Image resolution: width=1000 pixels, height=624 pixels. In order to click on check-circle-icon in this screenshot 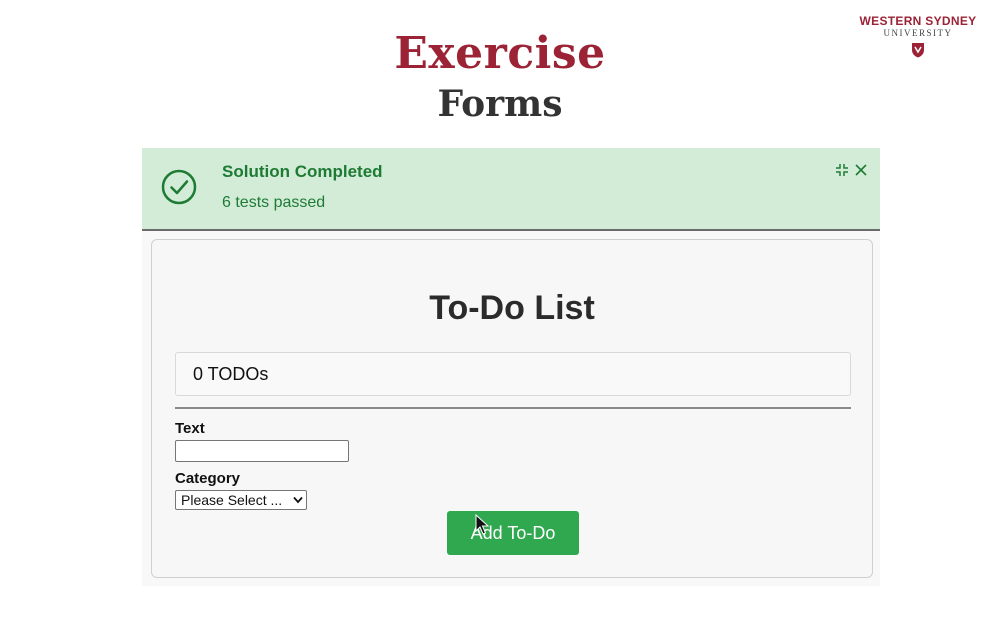, I will do `click(179, 187)`.